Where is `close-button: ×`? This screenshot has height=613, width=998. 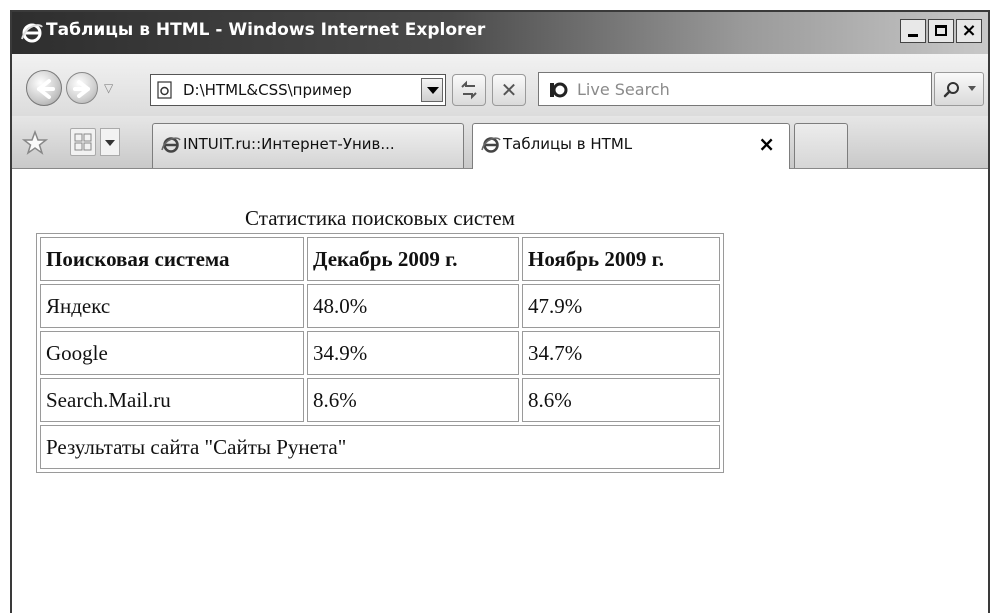
close-button: × is located at coordinates (969, 31).